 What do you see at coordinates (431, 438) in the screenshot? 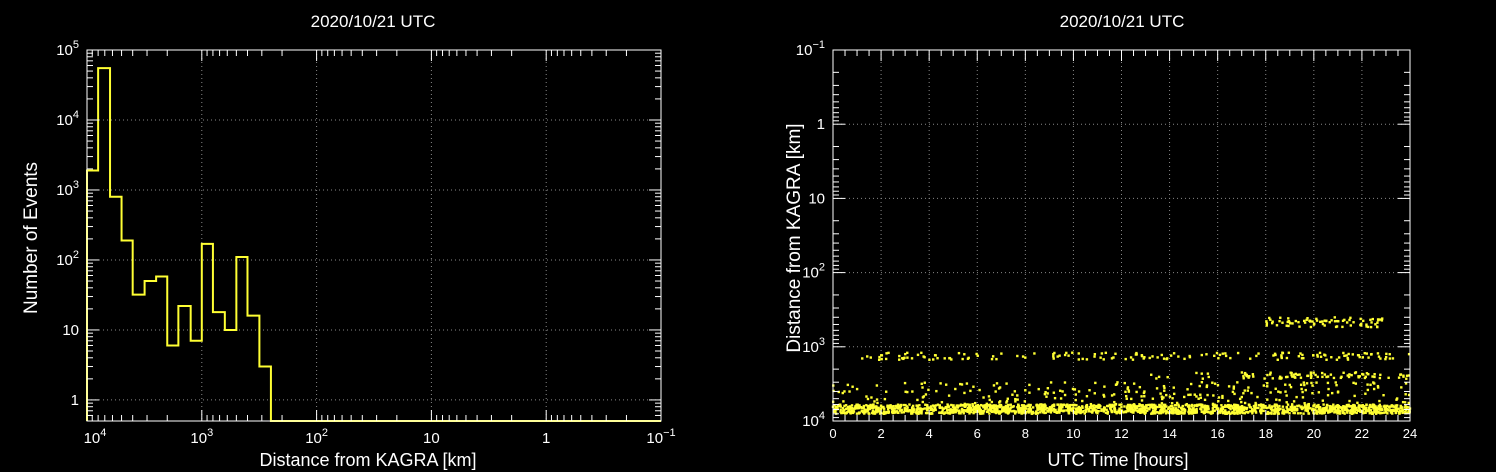
I see `left-x-tick-label: 10` at bounding box center [431, 438].